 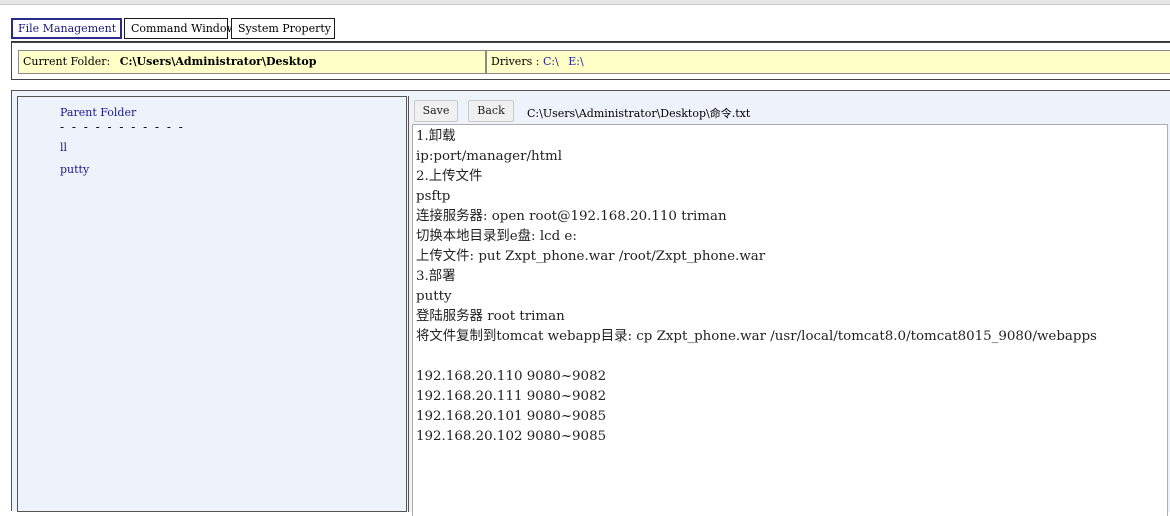 I want to click on drivers-cell: Drivers : C:\ E:\, so click(x=828, y=62).